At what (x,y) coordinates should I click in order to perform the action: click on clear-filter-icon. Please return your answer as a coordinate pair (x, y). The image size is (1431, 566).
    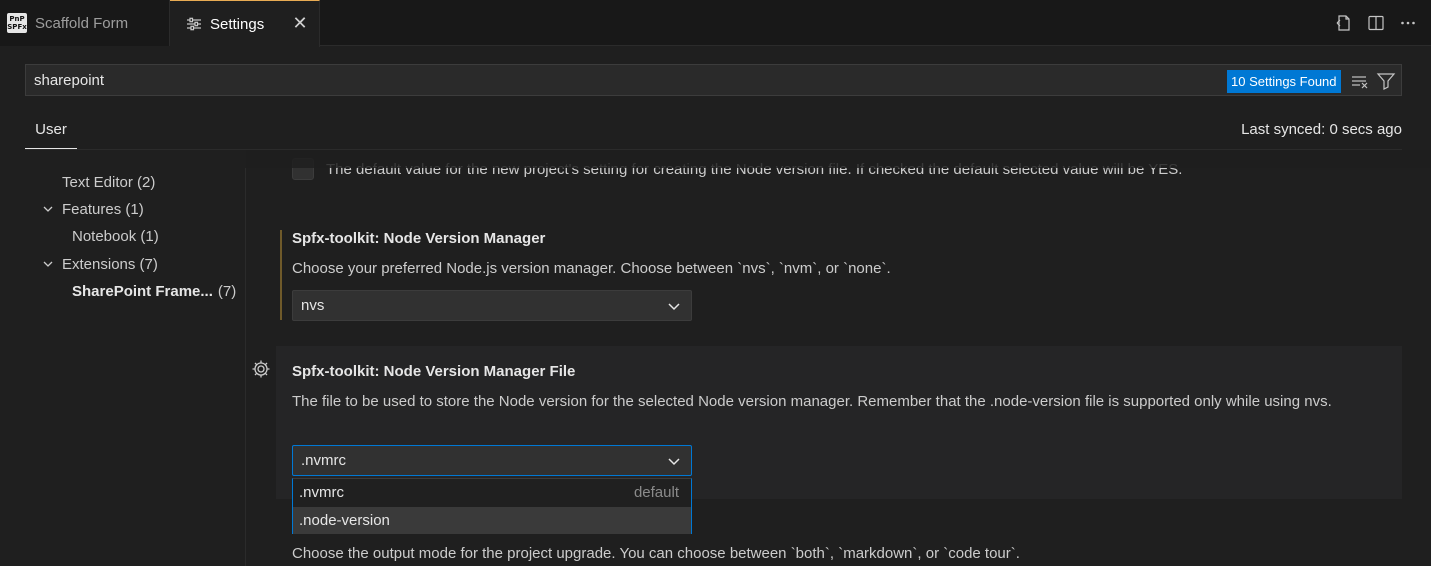
    Looking at the image, I should click on (1360, 81).